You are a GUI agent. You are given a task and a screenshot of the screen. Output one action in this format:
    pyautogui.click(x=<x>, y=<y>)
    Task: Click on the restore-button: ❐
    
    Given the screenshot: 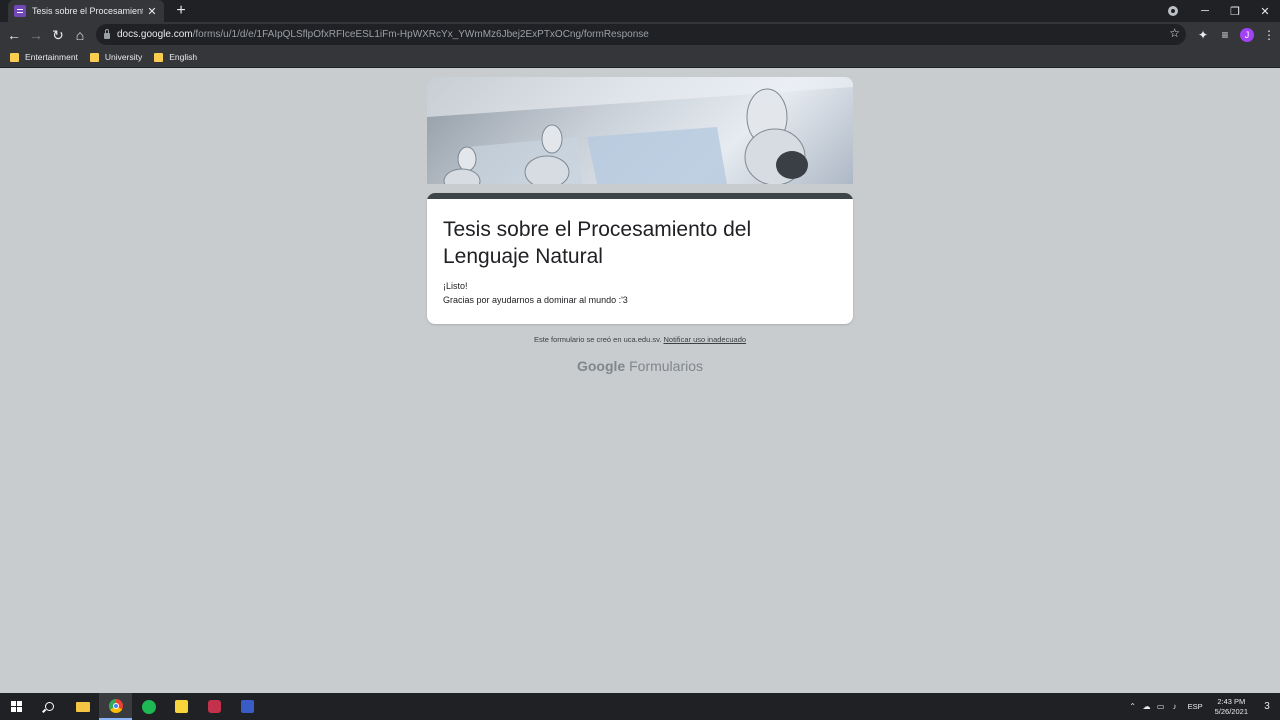 What is the action you would take?
    pyautogui.click(x=1235, y=11)
    